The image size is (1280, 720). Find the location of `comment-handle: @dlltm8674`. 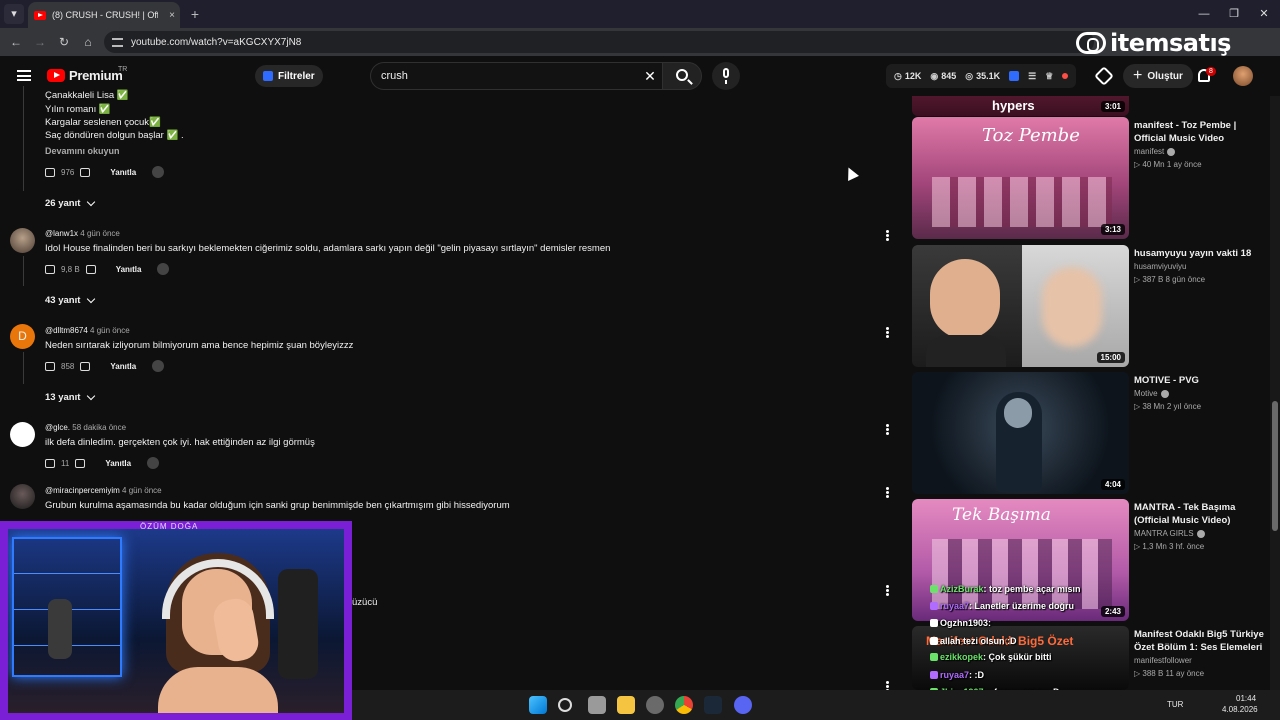

comment-handle: @dlltm8674 is located at coordinates (66, 330).